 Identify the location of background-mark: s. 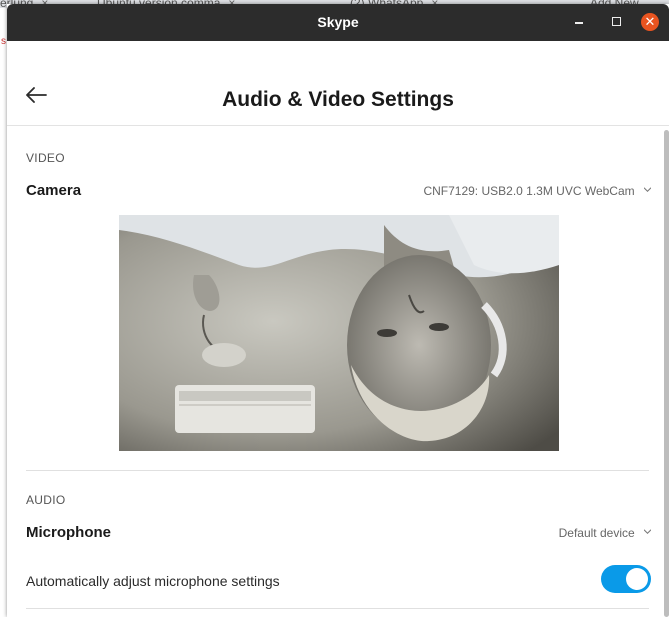
(3, 41).